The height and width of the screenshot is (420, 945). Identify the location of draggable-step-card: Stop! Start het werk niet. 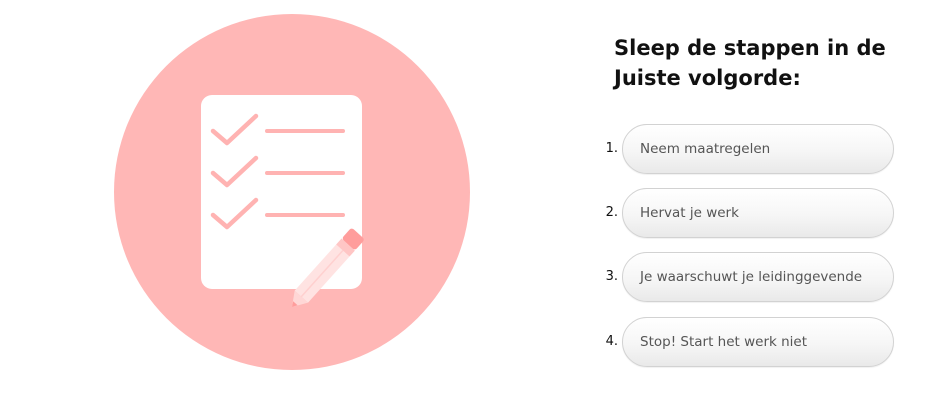
(758, 342).